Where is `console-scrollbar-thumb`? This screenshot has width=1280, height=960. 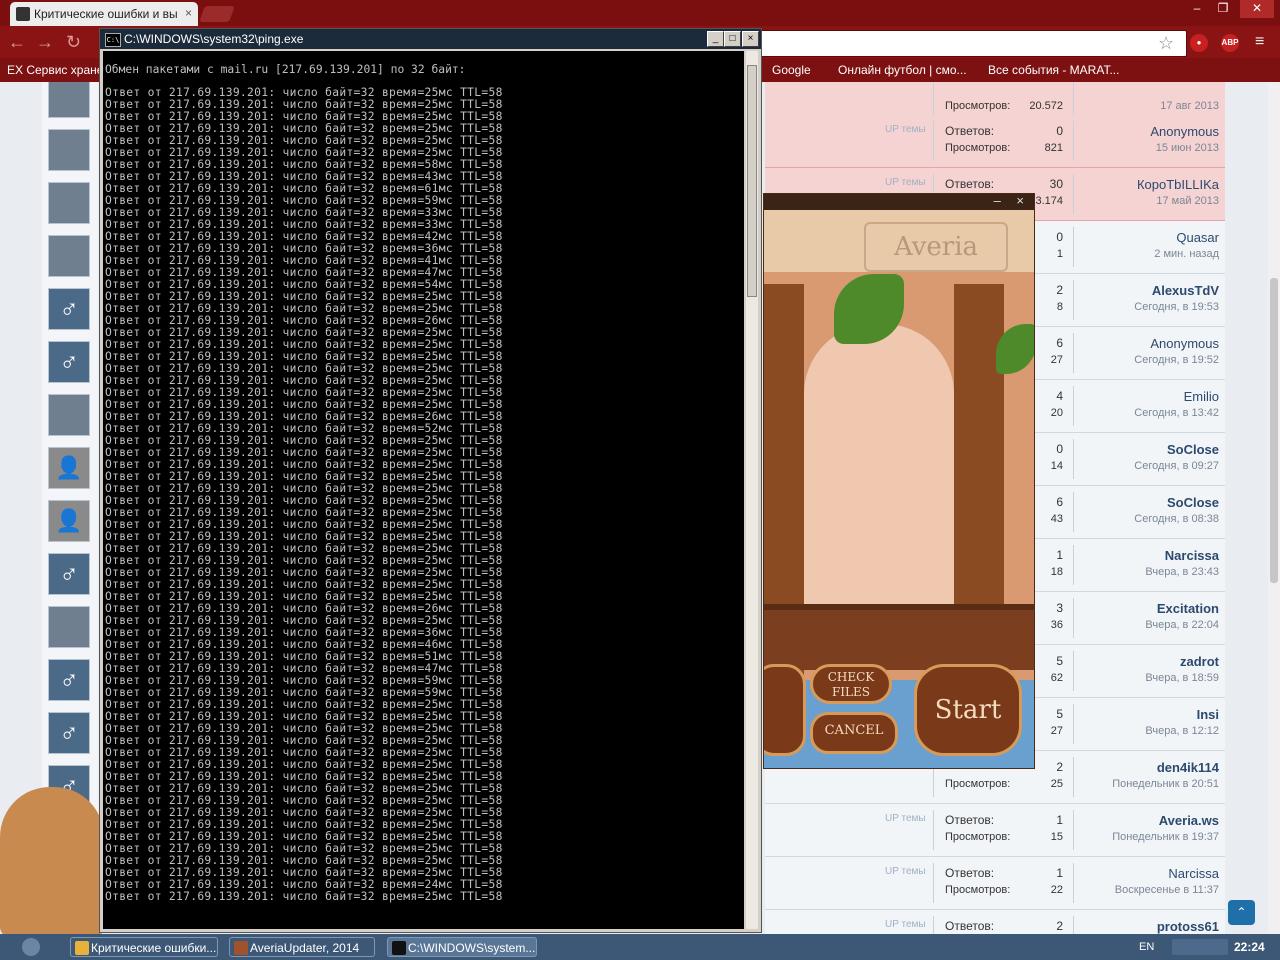
console-scrollbar-thumb is located at coordinates (752, 181).